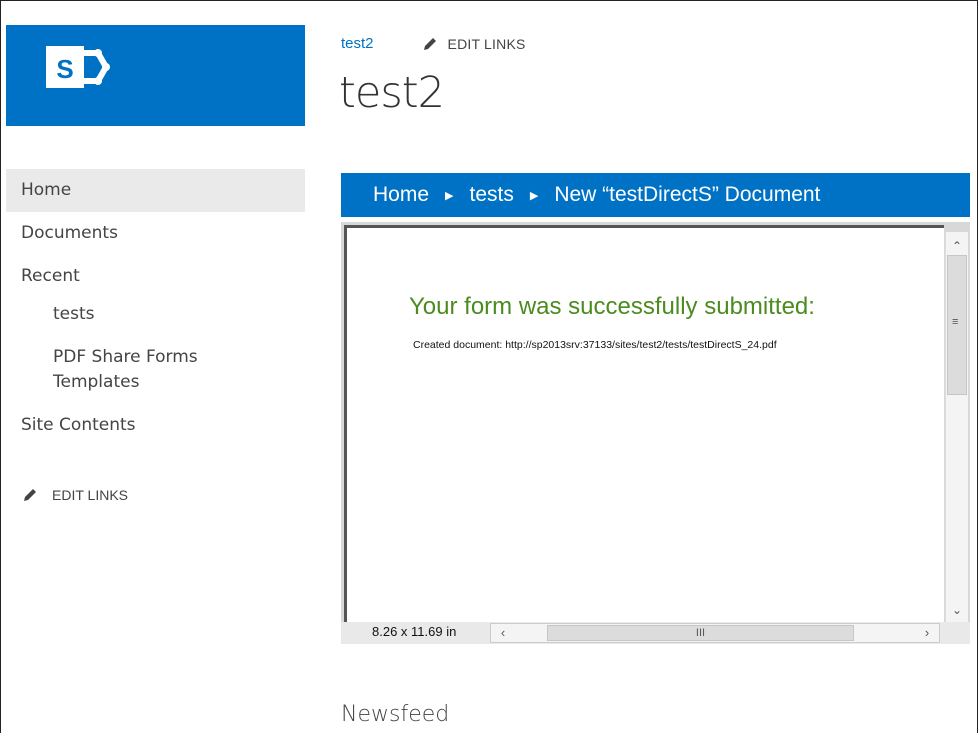 This screenshot has width=978, height=734. I want to click on nav-item-recent: Recent, so click(155, 276).